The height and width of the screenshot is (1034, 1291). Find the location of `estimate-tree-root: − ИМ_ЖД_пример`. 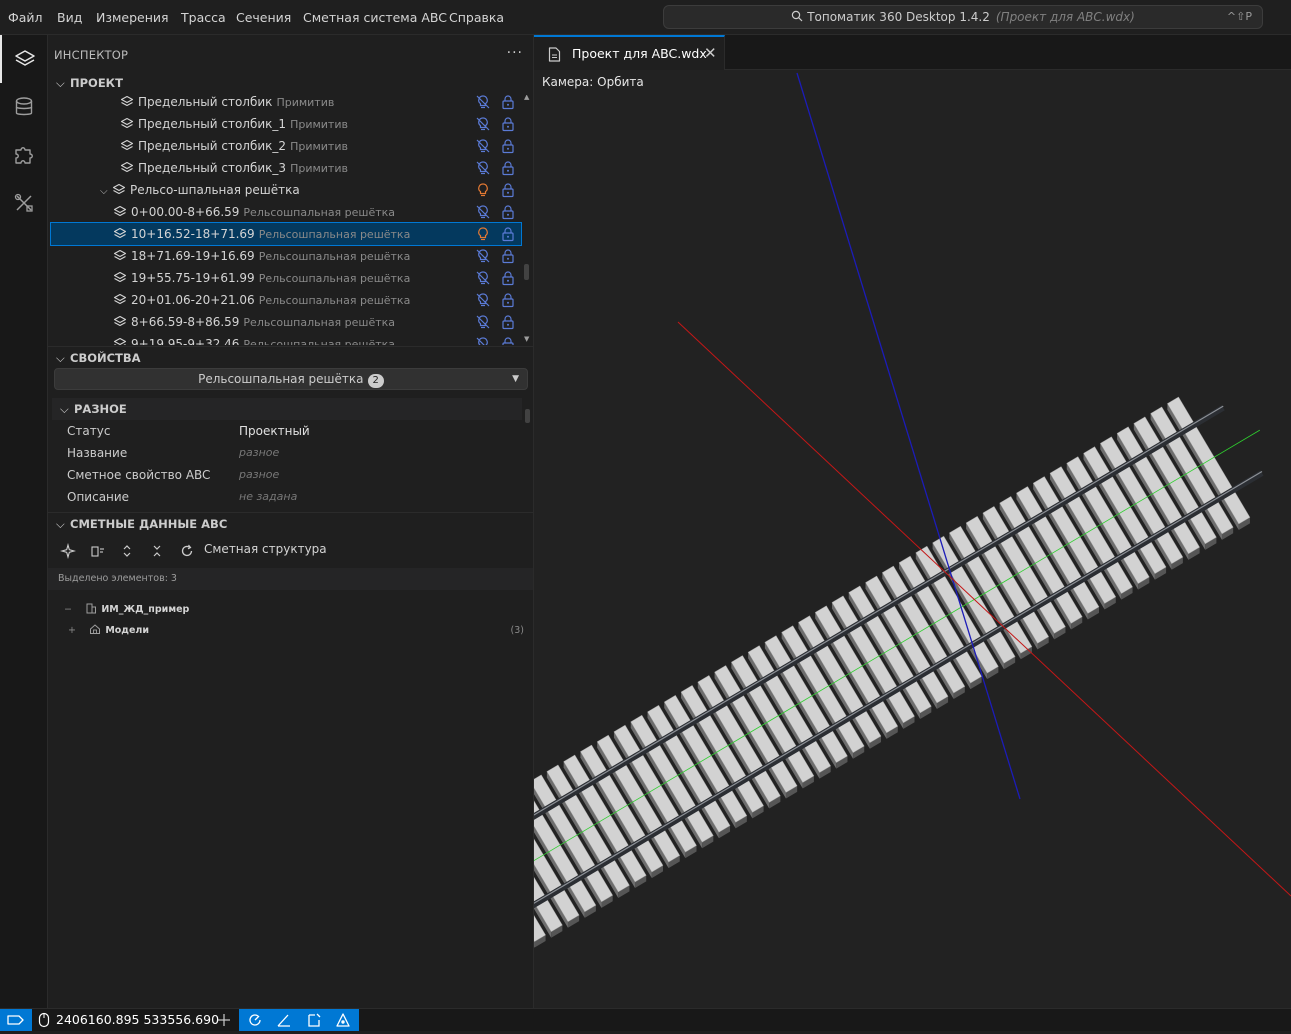

estimate-tree-root: − ИМ_ЖД_пример is located at coordinates (126, 610).